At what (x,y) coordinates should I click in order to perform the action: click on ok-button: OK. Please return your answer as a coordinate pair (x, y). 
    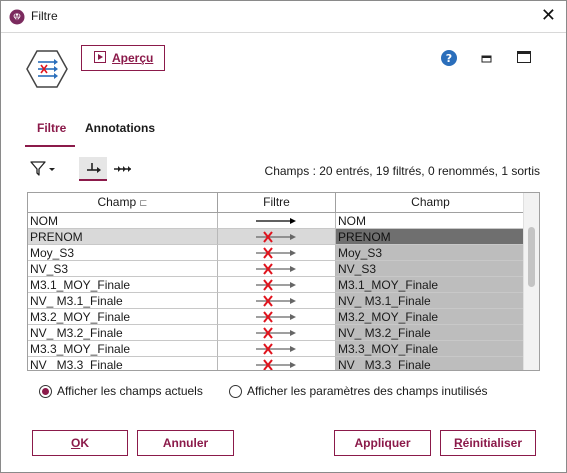
    Looking at the image, I should click on (80, 443).